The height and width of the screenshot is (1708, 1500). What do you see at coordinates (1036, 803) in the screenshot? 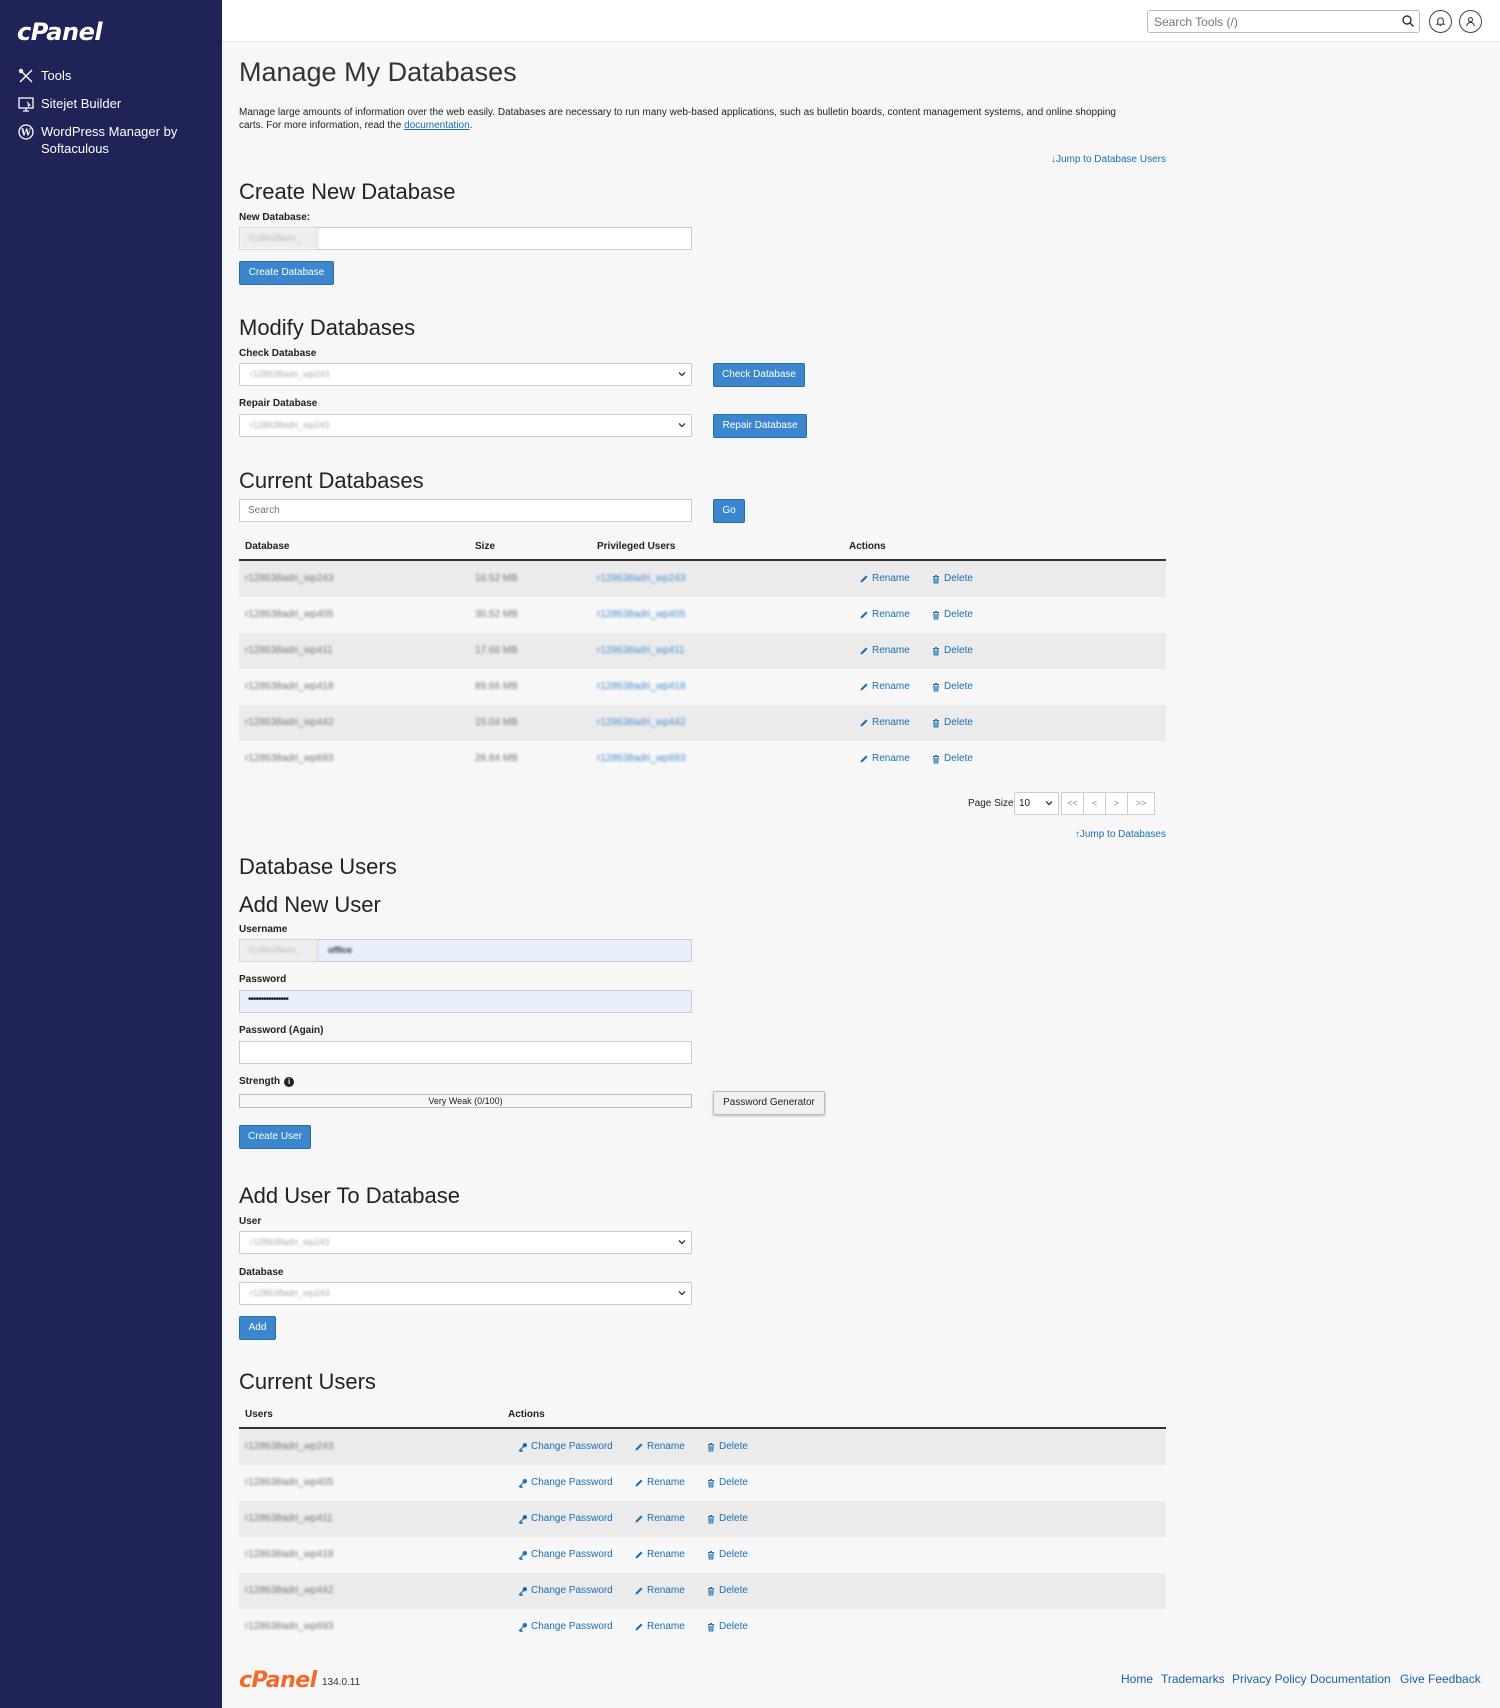
I see `page-size-select: 10` at bounding box center [1036, 803].